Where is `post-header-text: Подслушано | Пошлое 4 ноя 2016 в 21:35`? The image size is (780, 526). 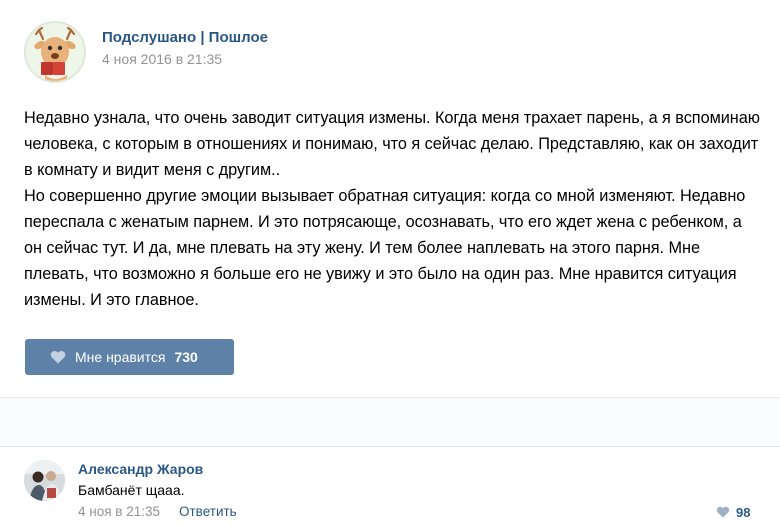 post-header-text: Подслушано | Пошлое 4 ноя 2016 в 21:35 is located at coordinates (185, 48).